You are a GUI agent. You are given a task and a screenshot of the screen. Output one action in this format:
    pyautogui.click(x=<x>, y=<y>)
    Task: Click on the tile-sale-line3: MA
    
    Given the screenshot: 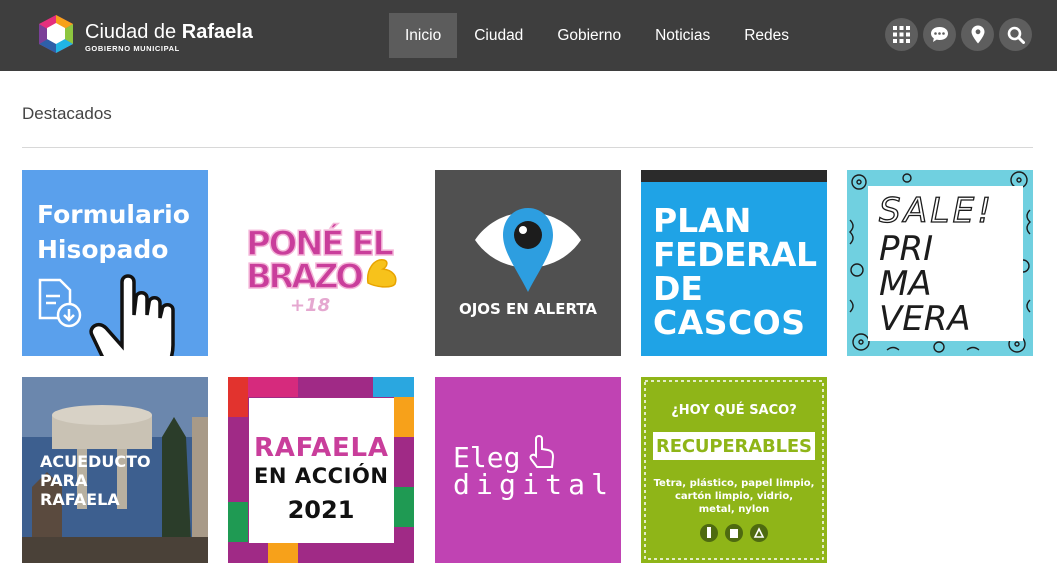 What is the action you would take?
    pyautogui.click(x=905, y=284)
    